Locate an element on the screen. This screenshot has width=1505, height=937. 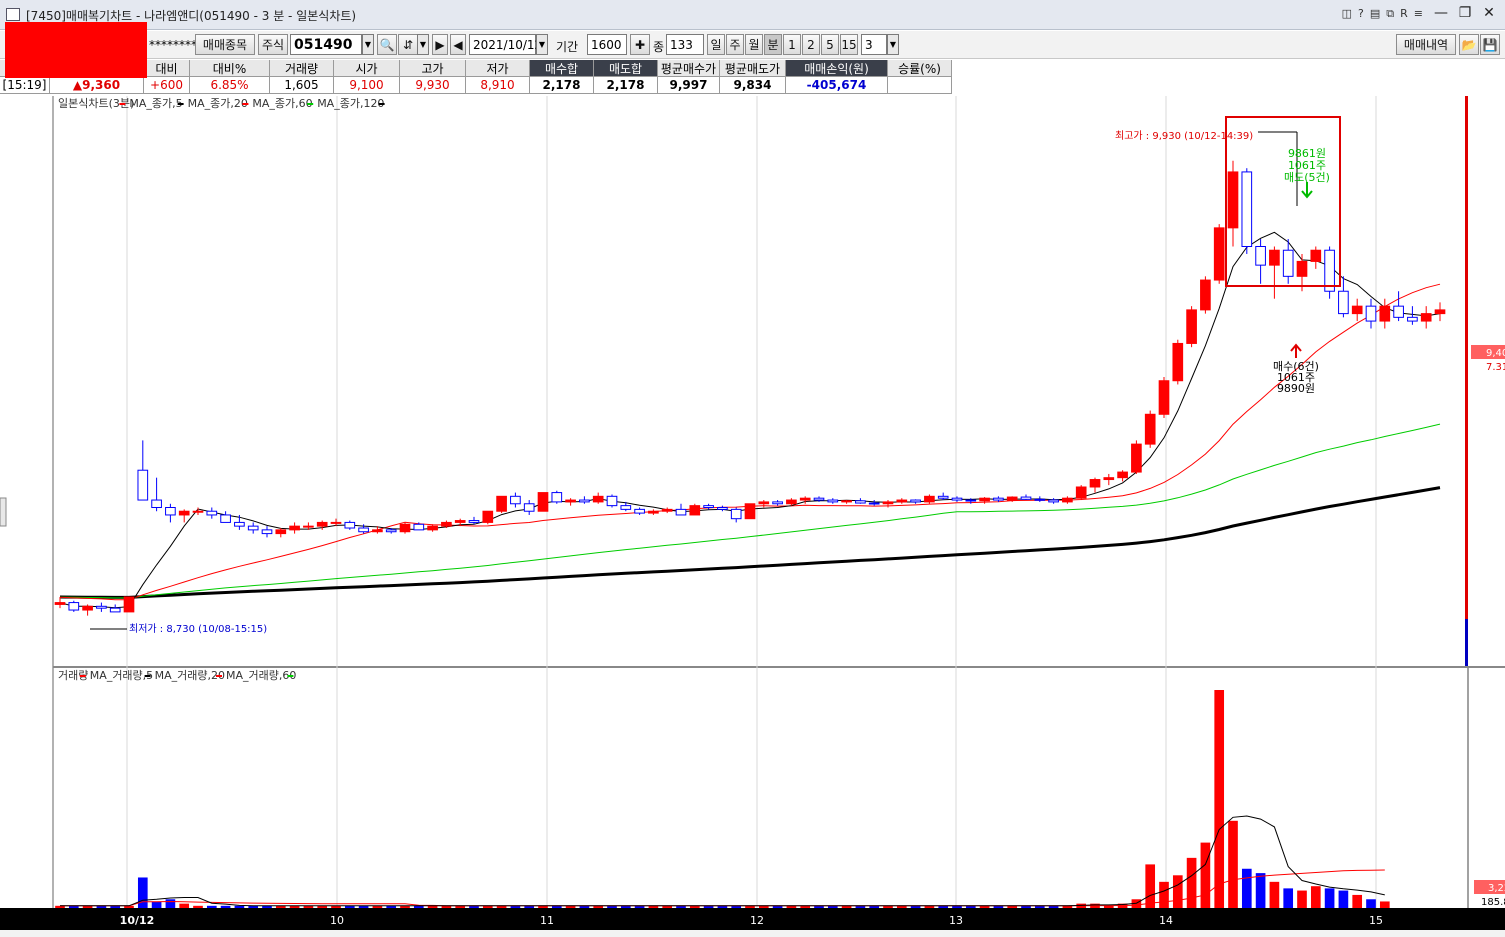
period-input: 1600 is located at coordinates (607, 44).